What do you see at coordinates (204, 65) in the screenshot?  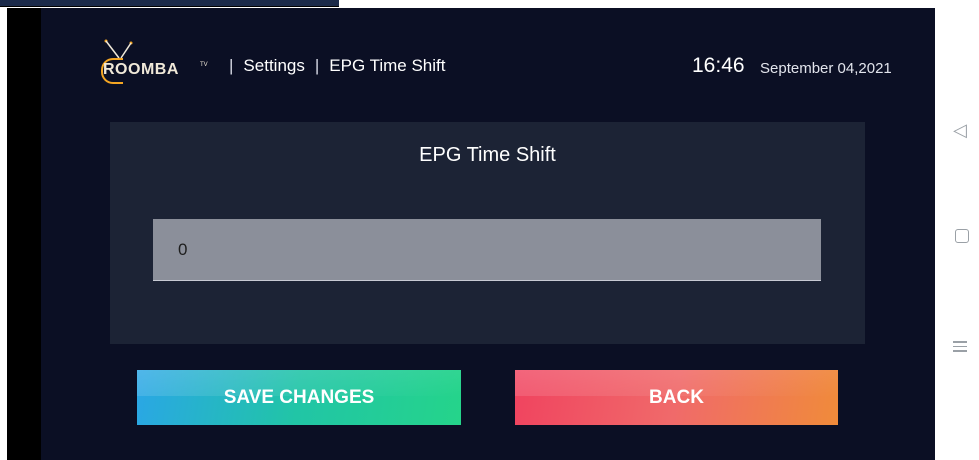 I see `brand-tm: TV` at bounding box center [204, 65].